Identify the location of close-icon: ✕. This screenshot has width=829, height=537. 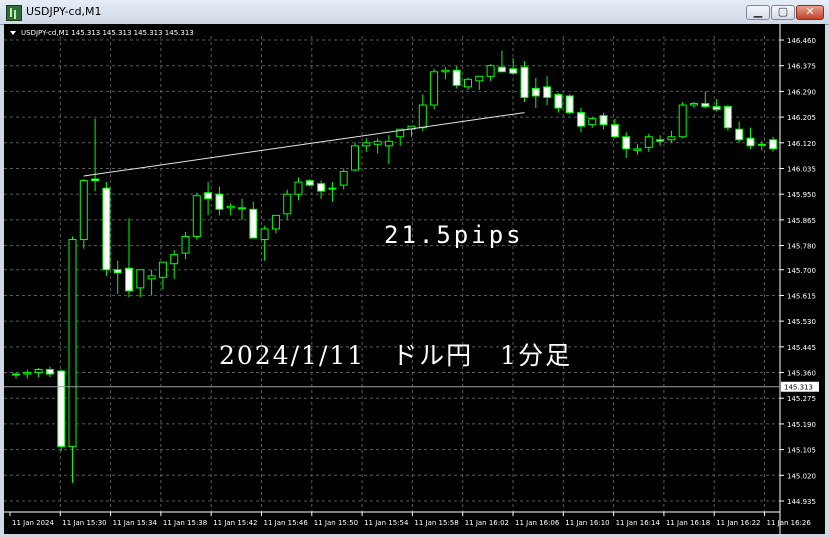
(810, 11).